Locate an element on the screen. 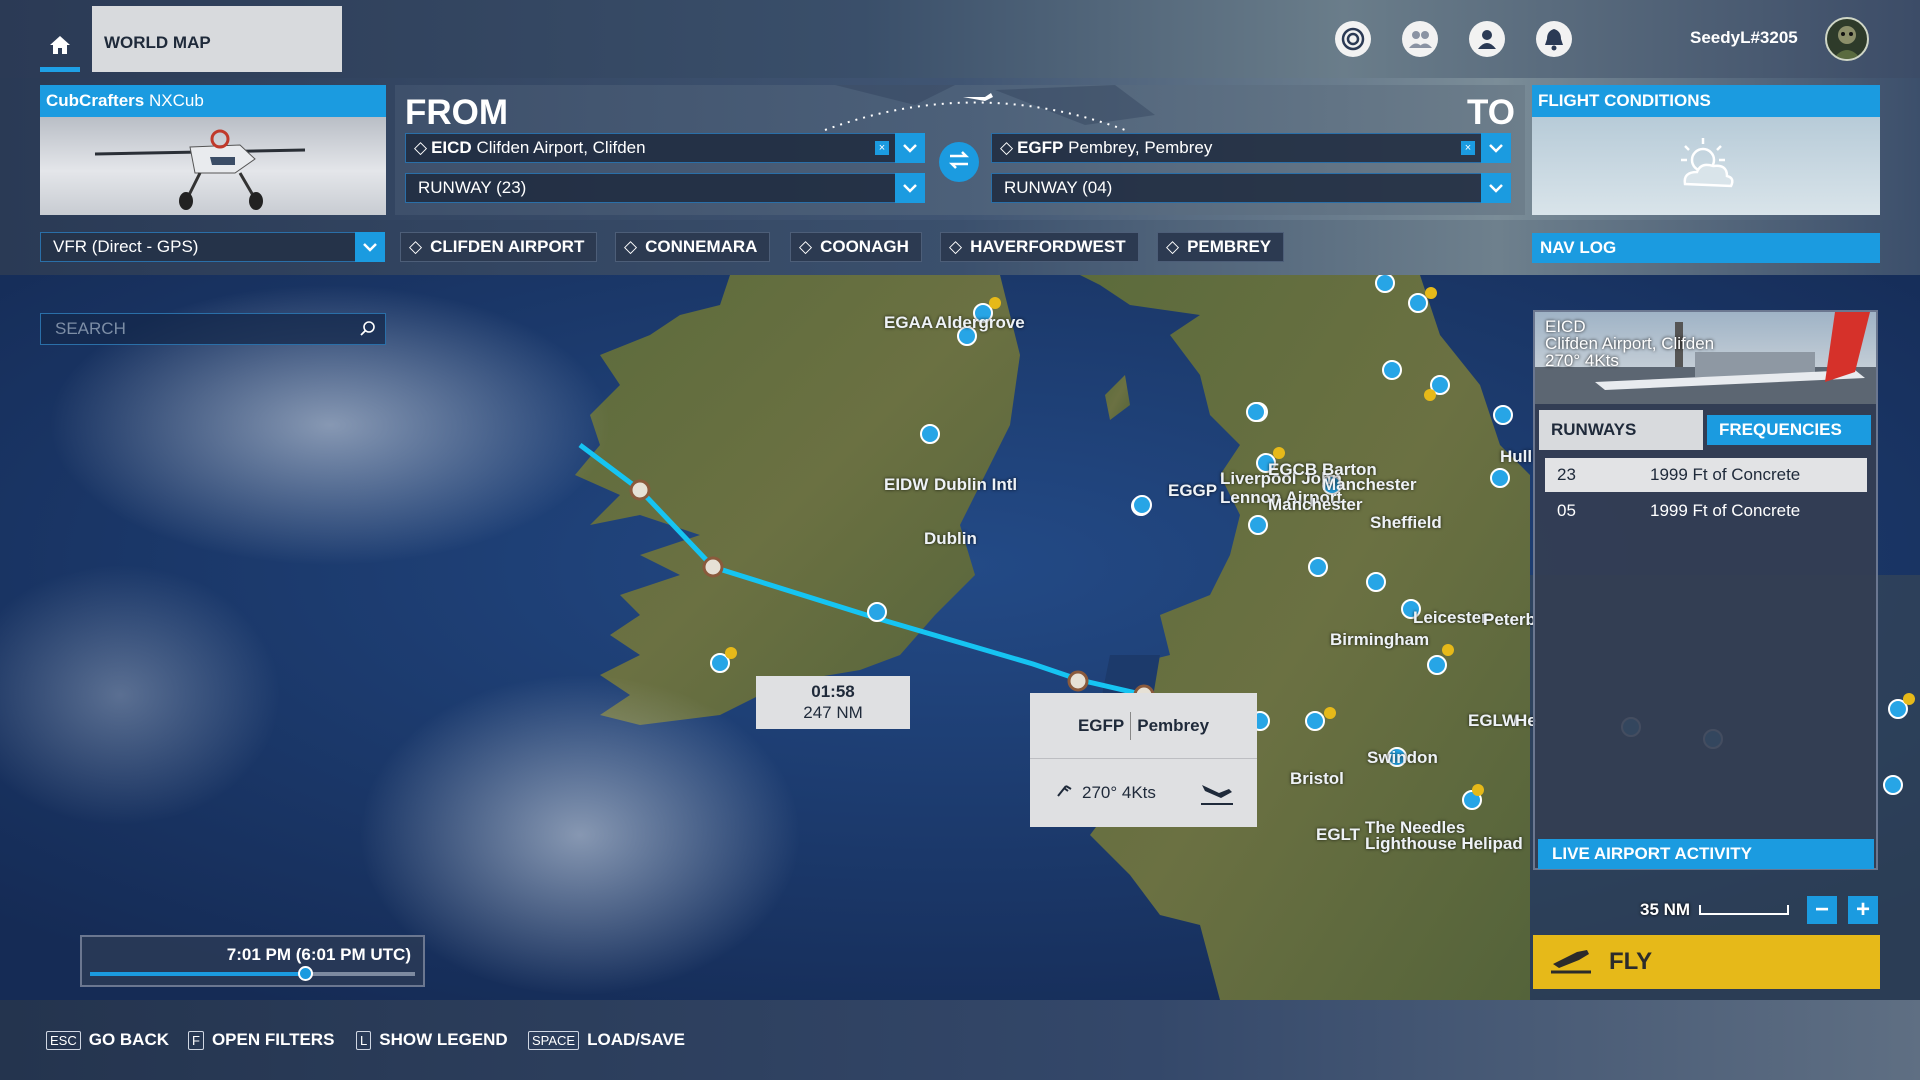 The width and height of the screenshot is (1920, 1080). runway-row: 23 1999 Ft of Concrete is located at coordinates (1706, 475).